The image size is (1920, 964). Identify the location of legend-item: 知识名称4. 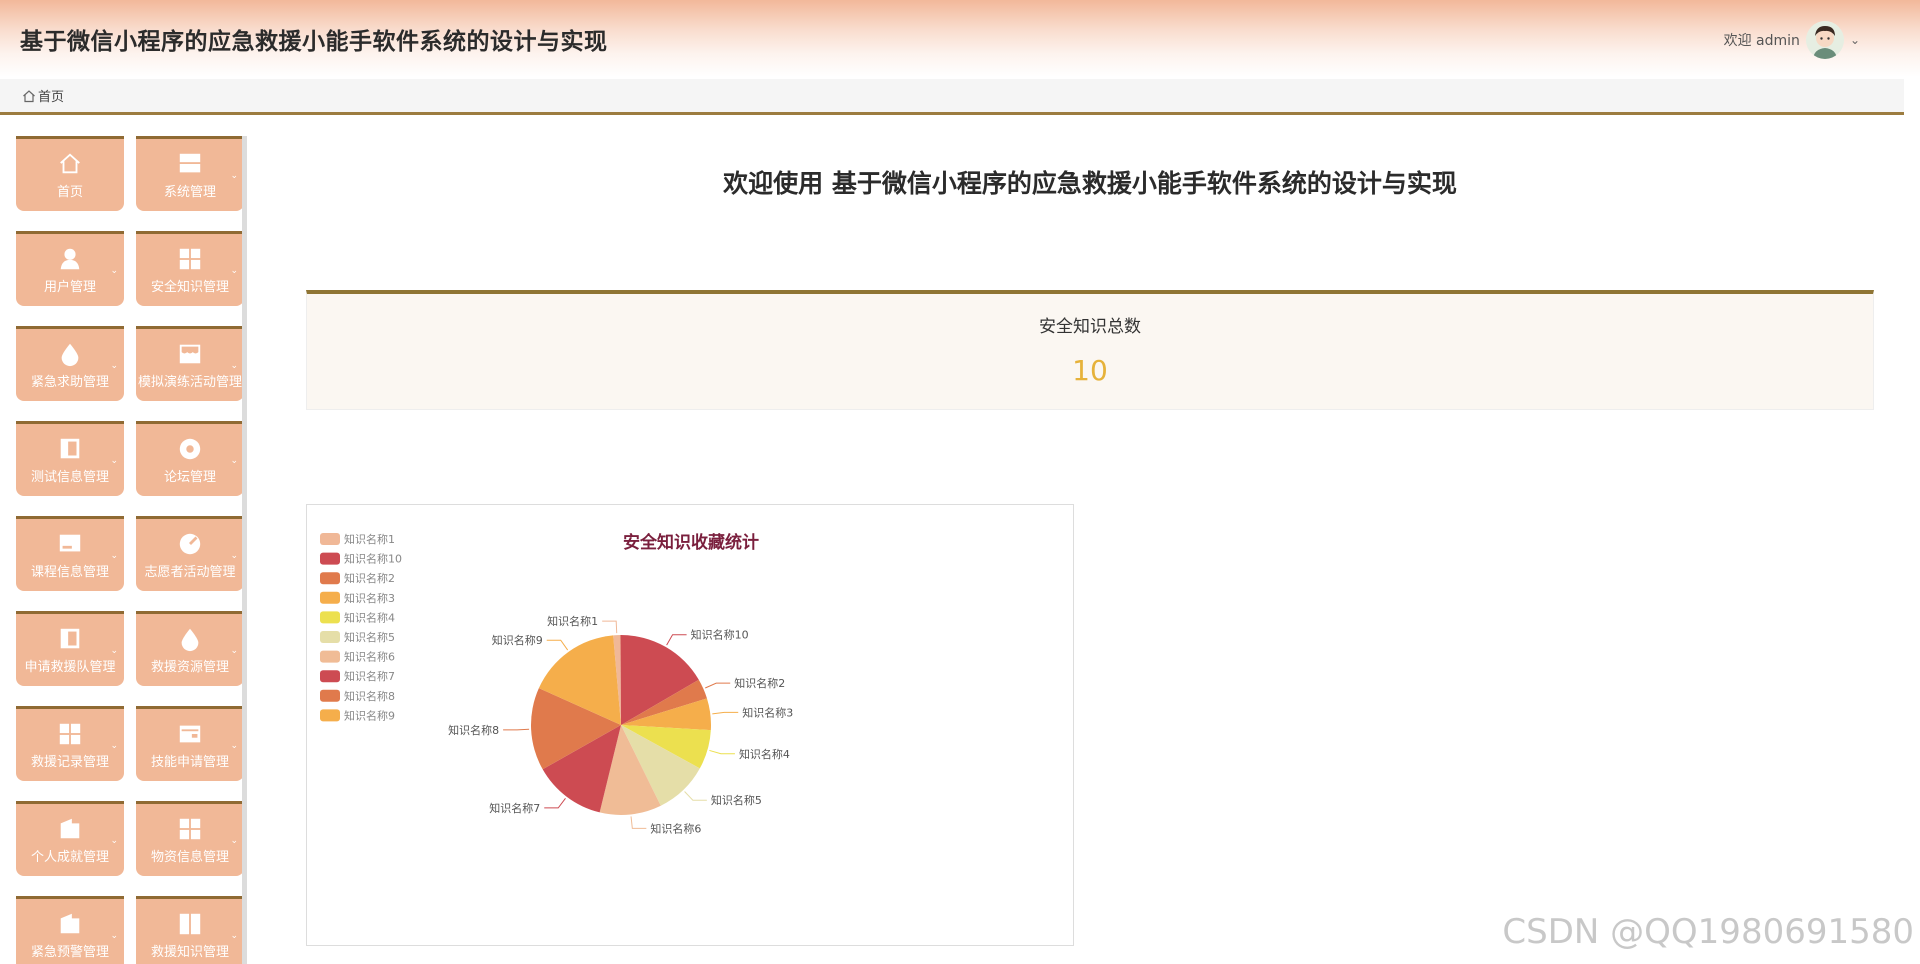
(357, 617).